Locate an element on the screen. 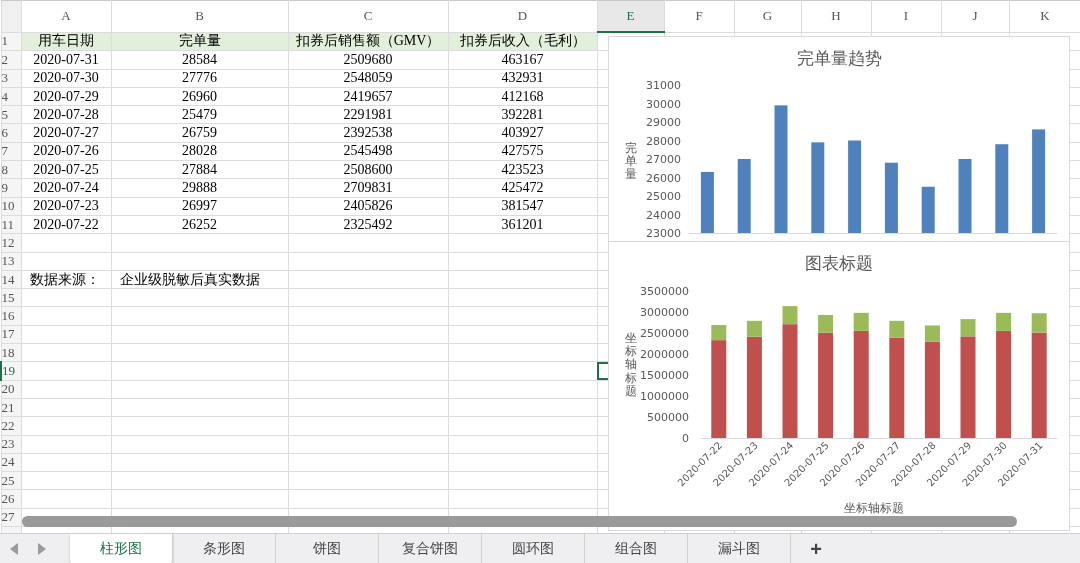 Image resolution: width=1080 pixels, height=563 pixels. tick-label: 29000 is located at coordinates (663, 122).